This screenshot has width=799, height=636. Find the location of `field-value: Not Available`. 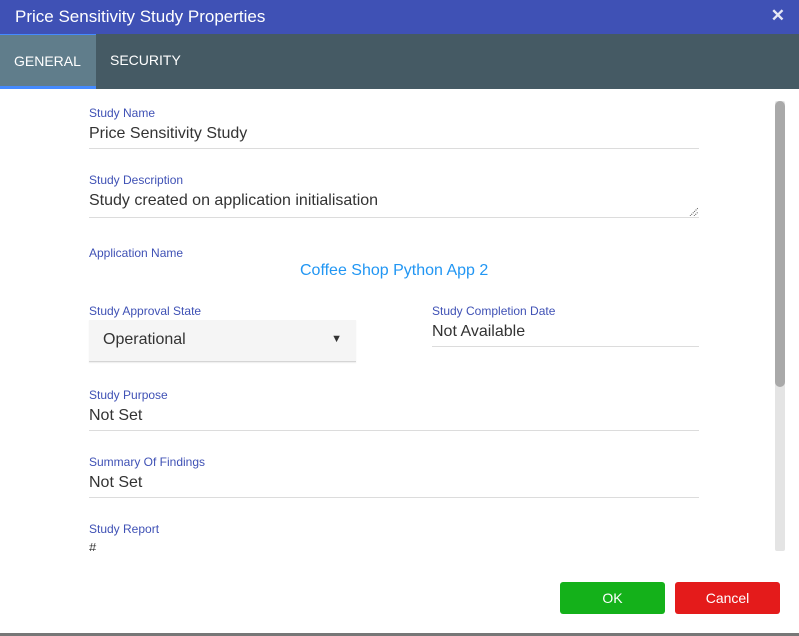

field-value: Not Available is located at coordinates (478, 332).